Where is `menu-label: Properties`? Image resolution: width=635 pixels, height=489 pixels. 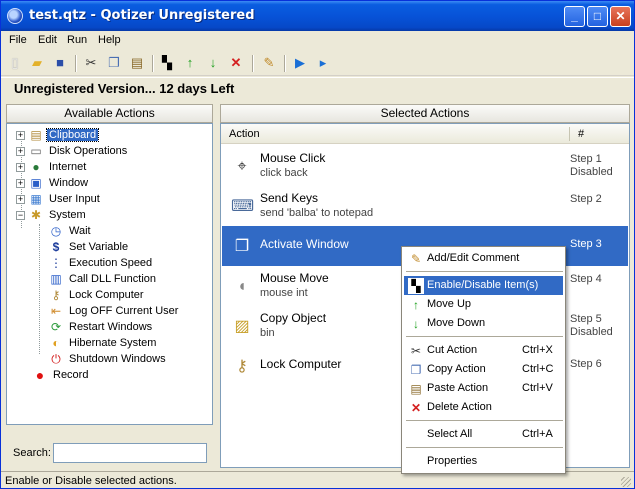
menu-label: Properties is located at coordinates (452, 461).